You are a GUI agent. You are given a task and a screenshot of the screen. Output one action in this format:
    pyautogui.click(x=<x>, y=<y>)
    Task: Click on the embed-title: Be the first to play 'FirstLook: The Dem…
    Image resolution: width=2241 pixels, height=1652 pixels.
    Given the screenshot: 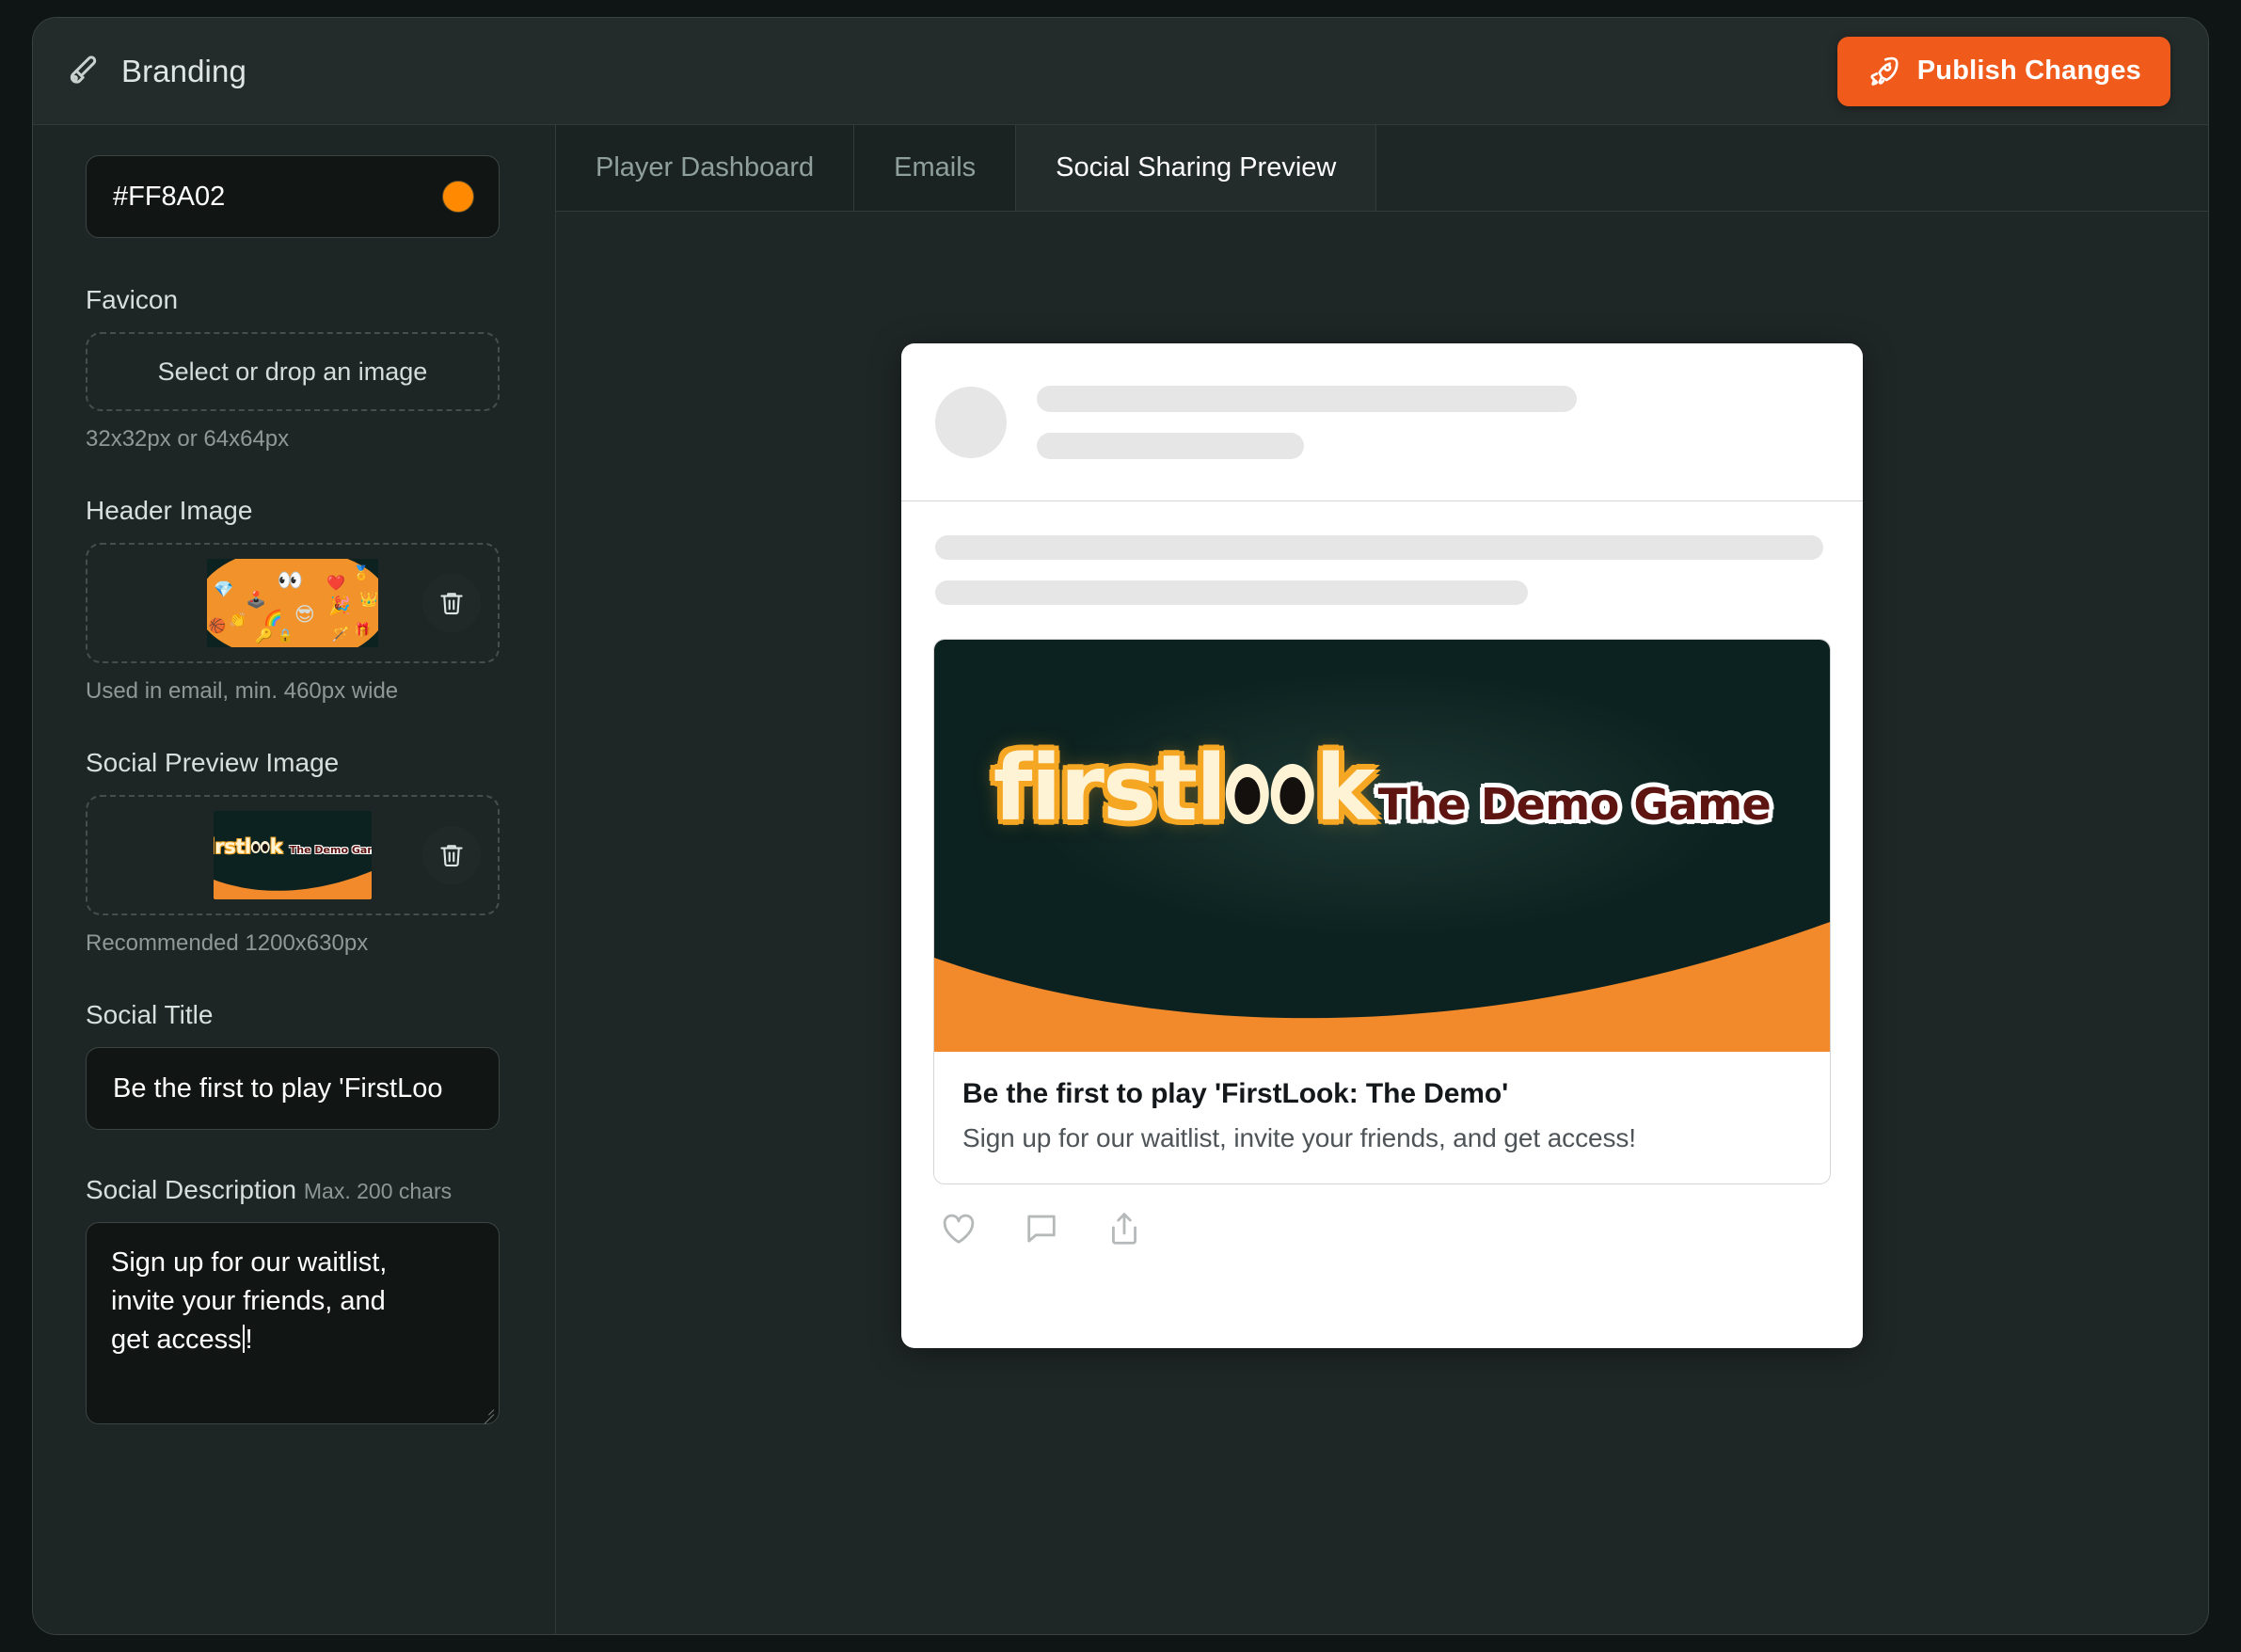 What is the action you would take?
    pyautogui.click(x=1235, y=1093)
    